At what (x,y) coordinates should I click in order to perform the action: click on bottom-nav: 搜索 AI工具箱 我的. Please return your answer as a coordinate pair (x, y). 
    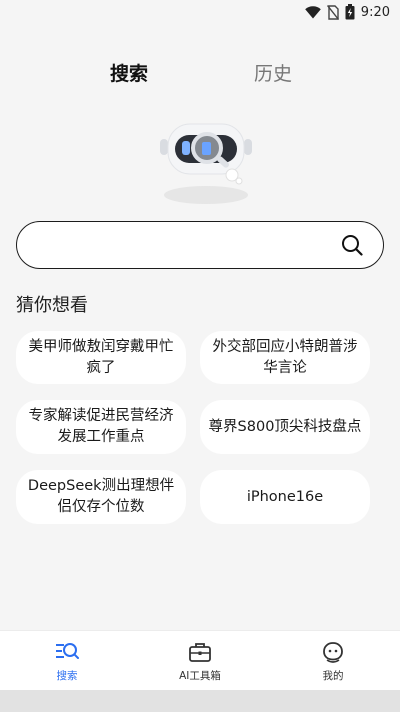
    Looking at the image, I should click on (200, 660).